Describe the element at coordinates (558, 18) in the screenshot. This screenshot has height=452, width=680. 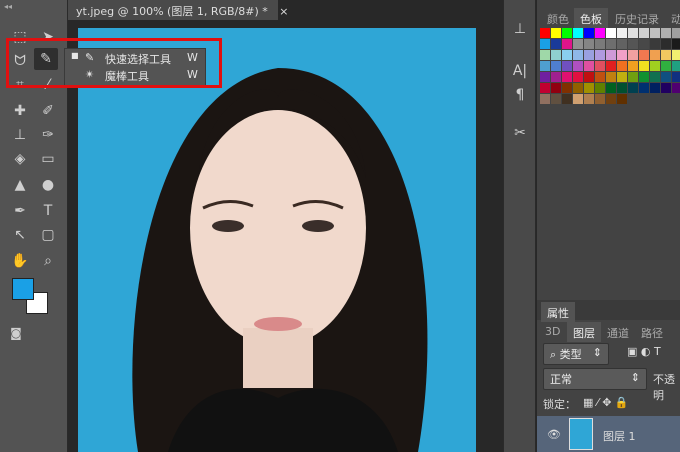
I see `tab-color: 颜色` at that location.